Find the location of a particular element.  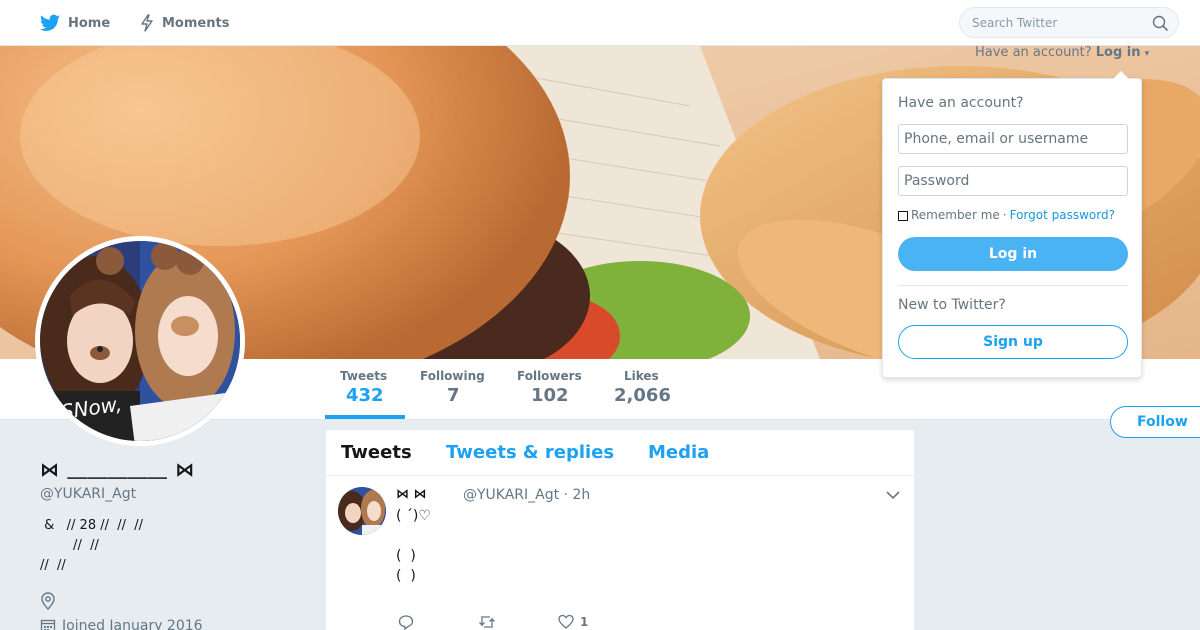

timeline-tabs: Tweets Tweets & replies Media is located at coordinates (620, 453).